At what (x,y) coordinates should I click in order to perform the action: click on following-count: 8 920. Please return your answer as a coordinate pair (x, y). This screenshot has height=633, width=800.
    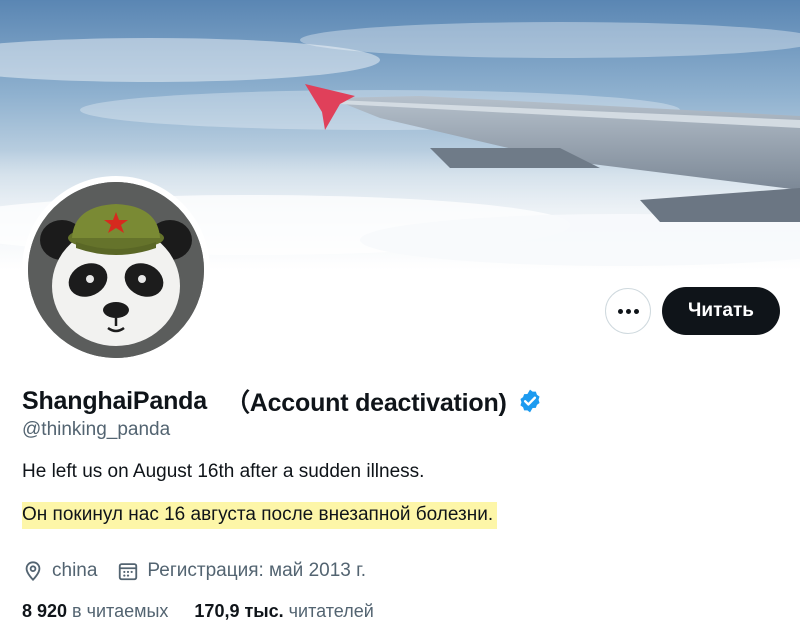
    Looking at the image, I should click on (45, 611).